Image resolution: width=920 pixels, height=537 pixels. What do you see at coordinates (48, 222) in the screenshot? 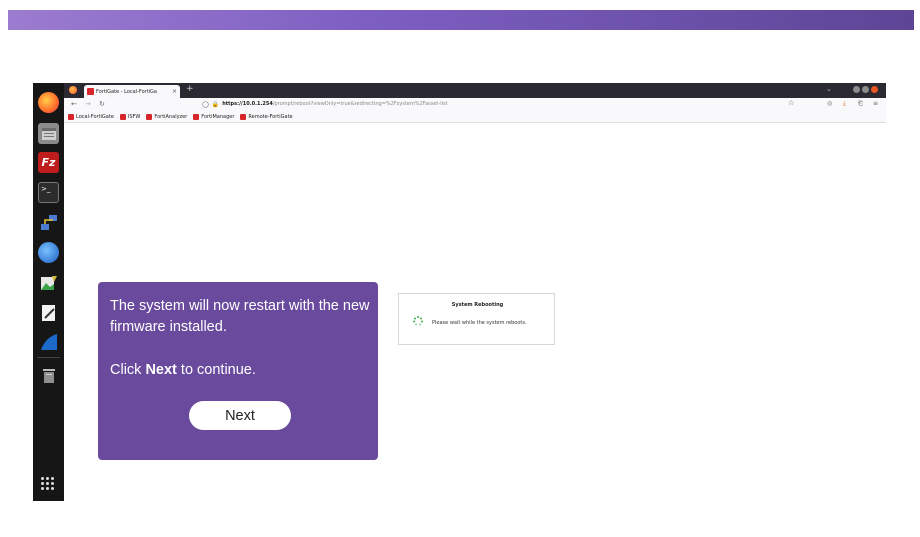
I see `network-icon` at bounding box center [48, 222].